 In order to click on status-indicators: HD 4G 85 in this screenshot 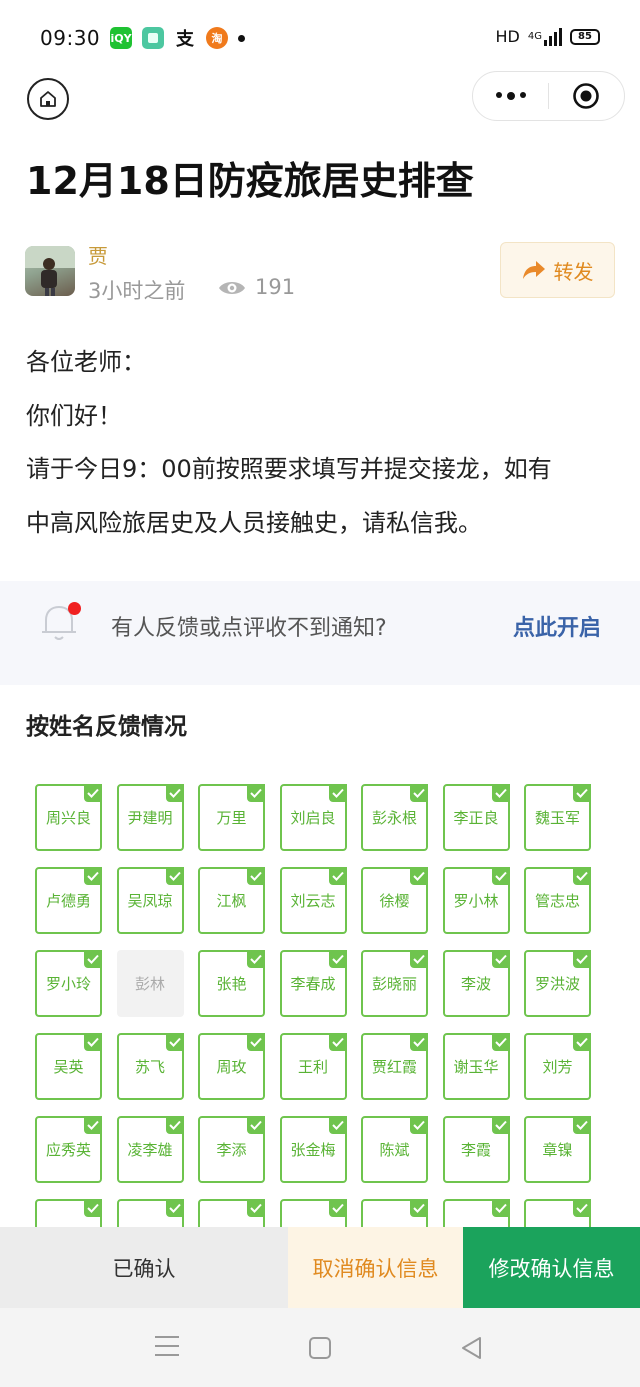, I will do `click(548, 36)`.